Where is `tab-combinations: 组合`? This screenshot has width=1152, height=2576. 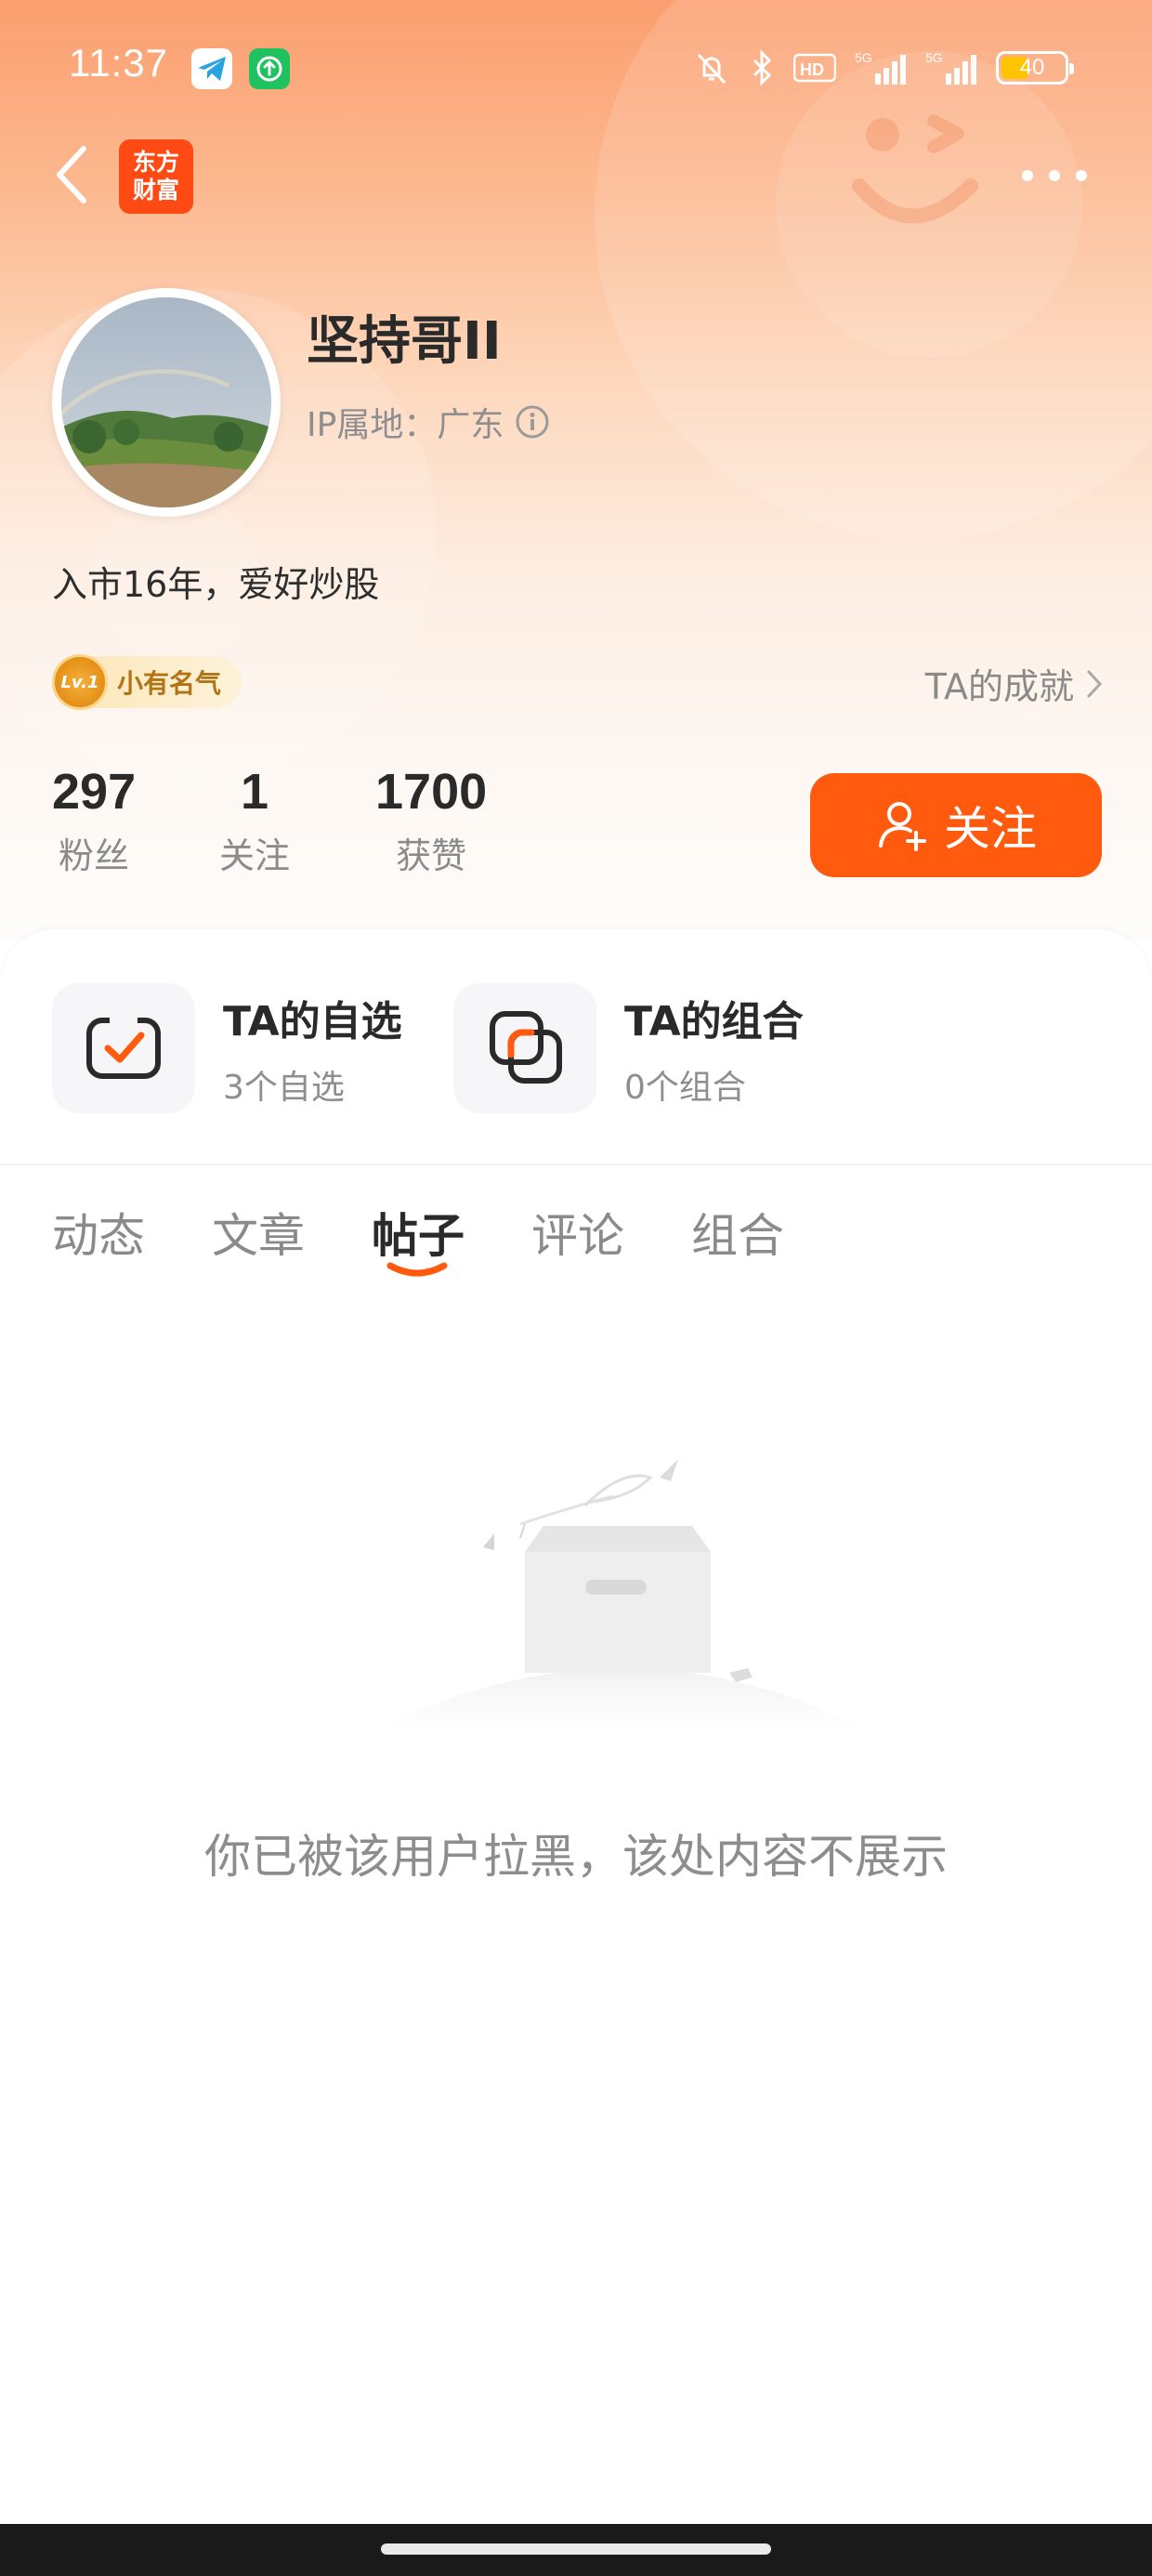
tab-combinations: 组合 is located at coordinates (737, 1232).